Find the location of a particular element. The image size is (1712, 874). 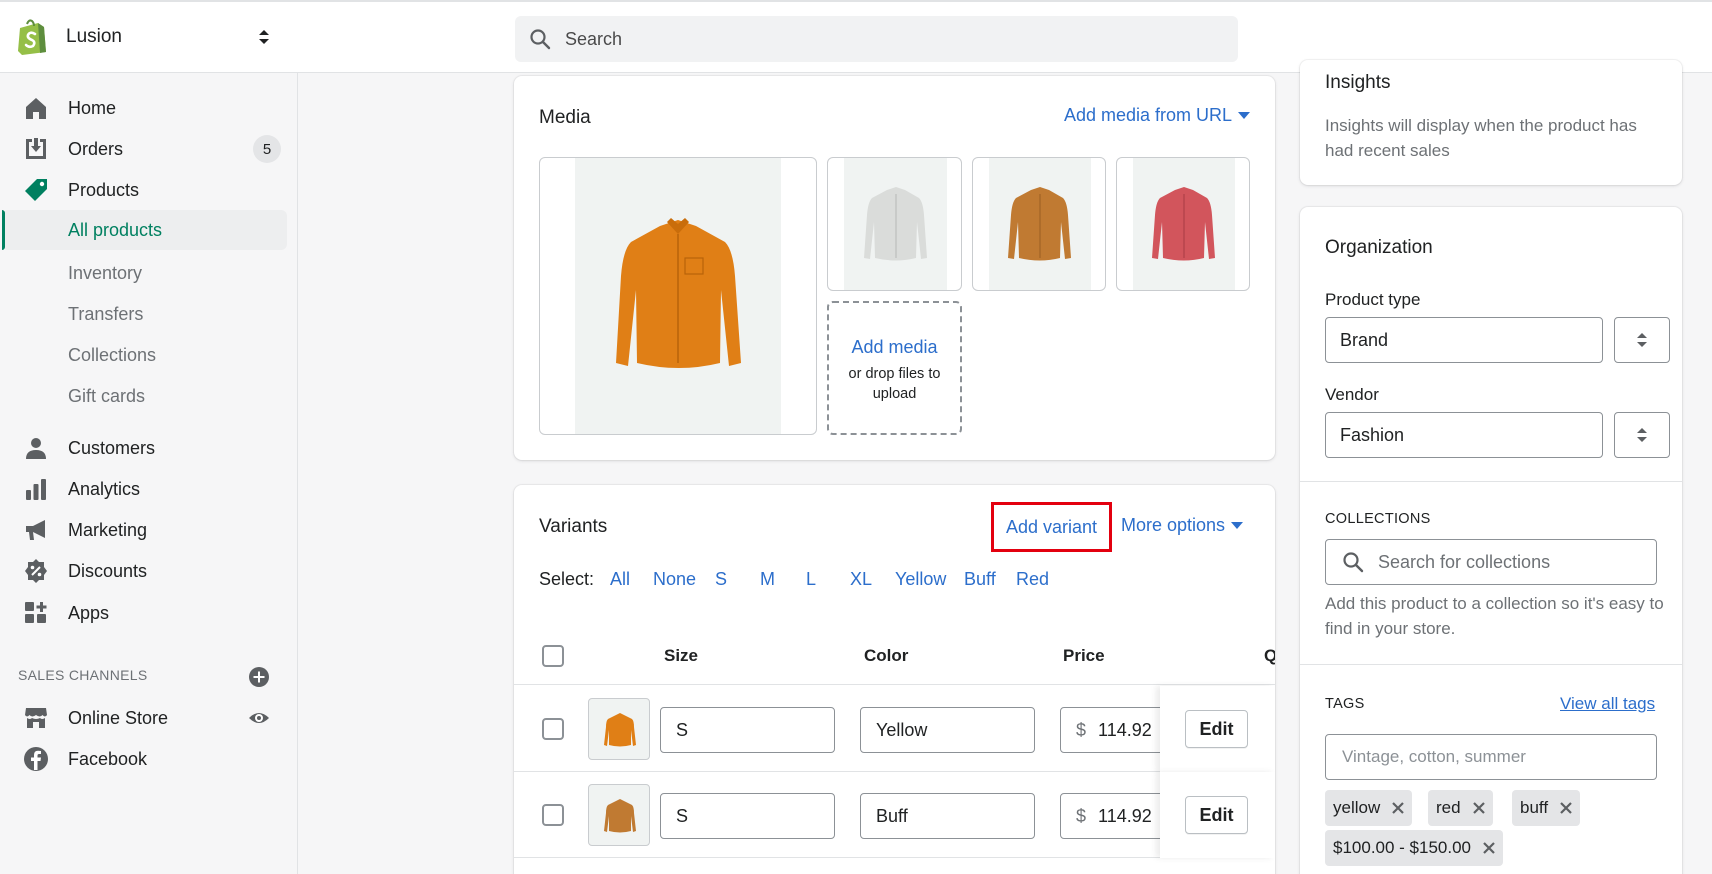

sidebar-item-apps: Apps is located at coordinates (149, 613).